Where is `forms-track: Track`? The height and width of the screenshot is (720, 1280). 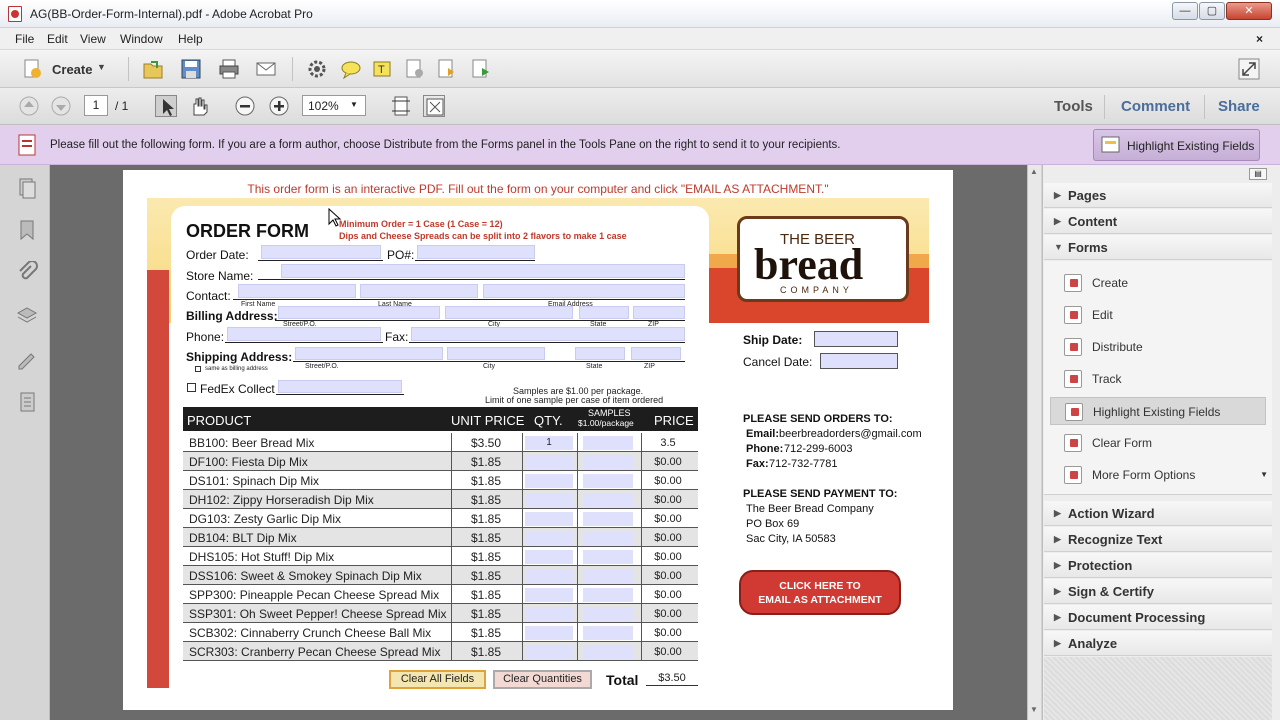 forms-track: Track is located at coordinates (1165, 379).